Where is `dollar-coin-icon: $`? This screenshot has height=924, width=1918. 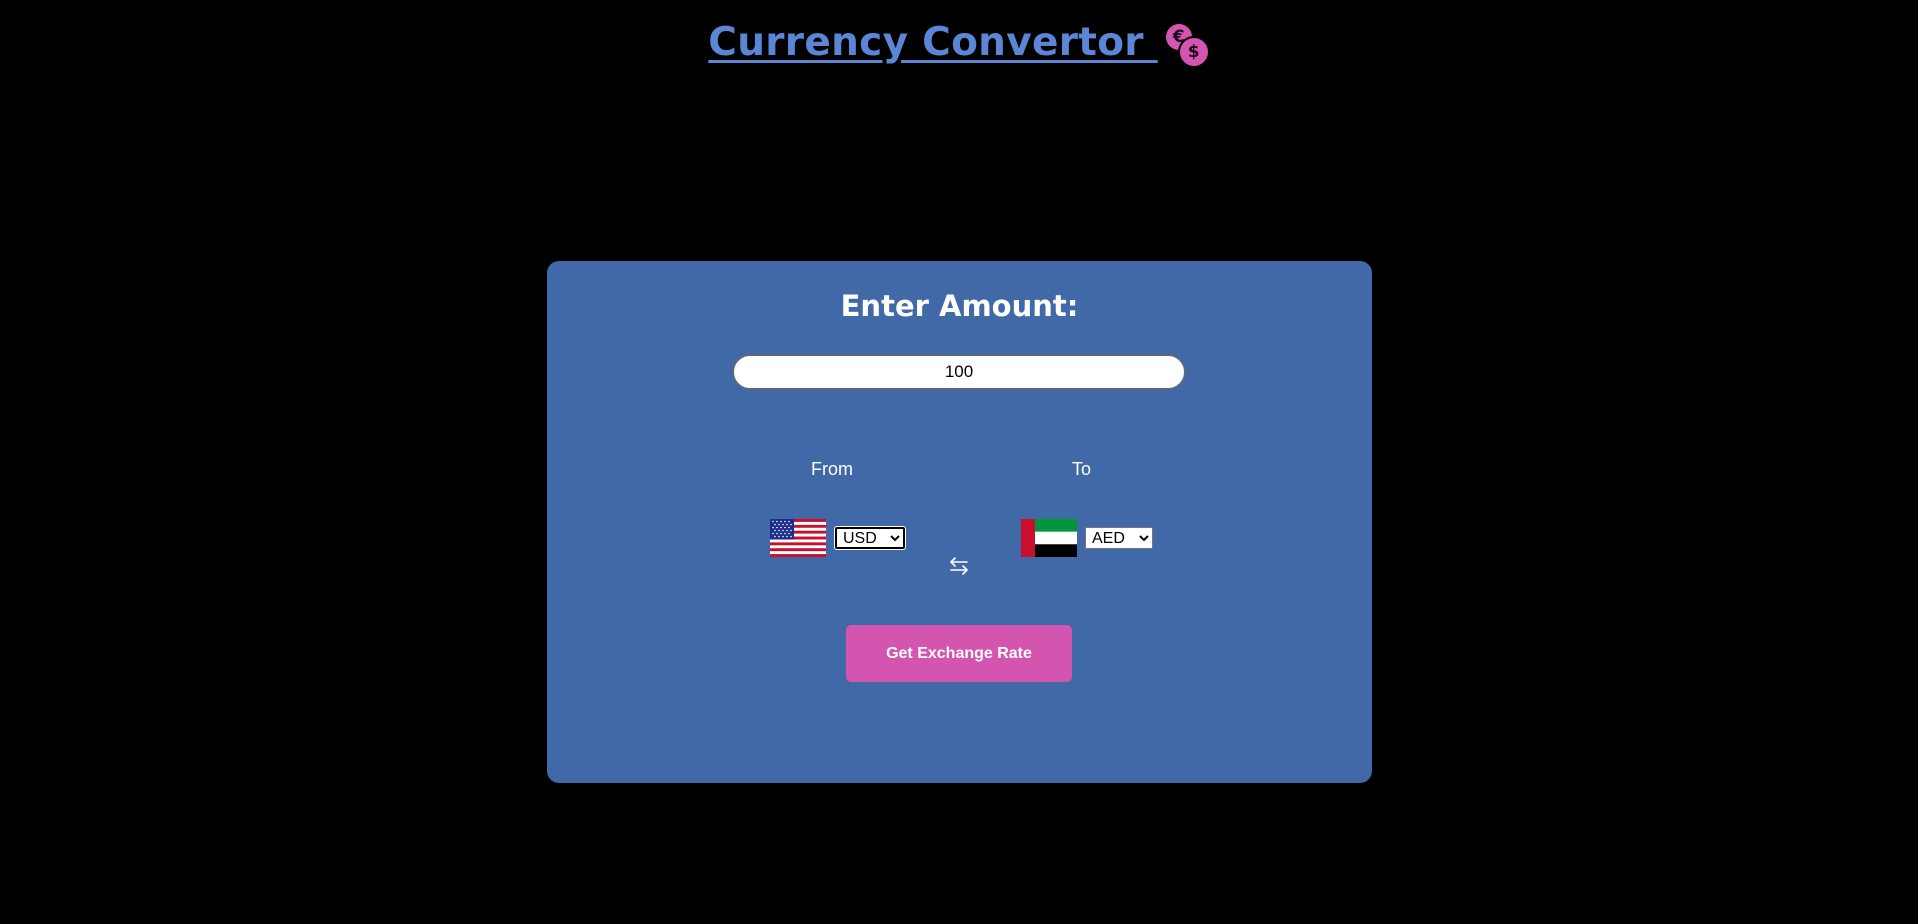 dollar-coin-icon: $ is located at coordinates (1193, 51).